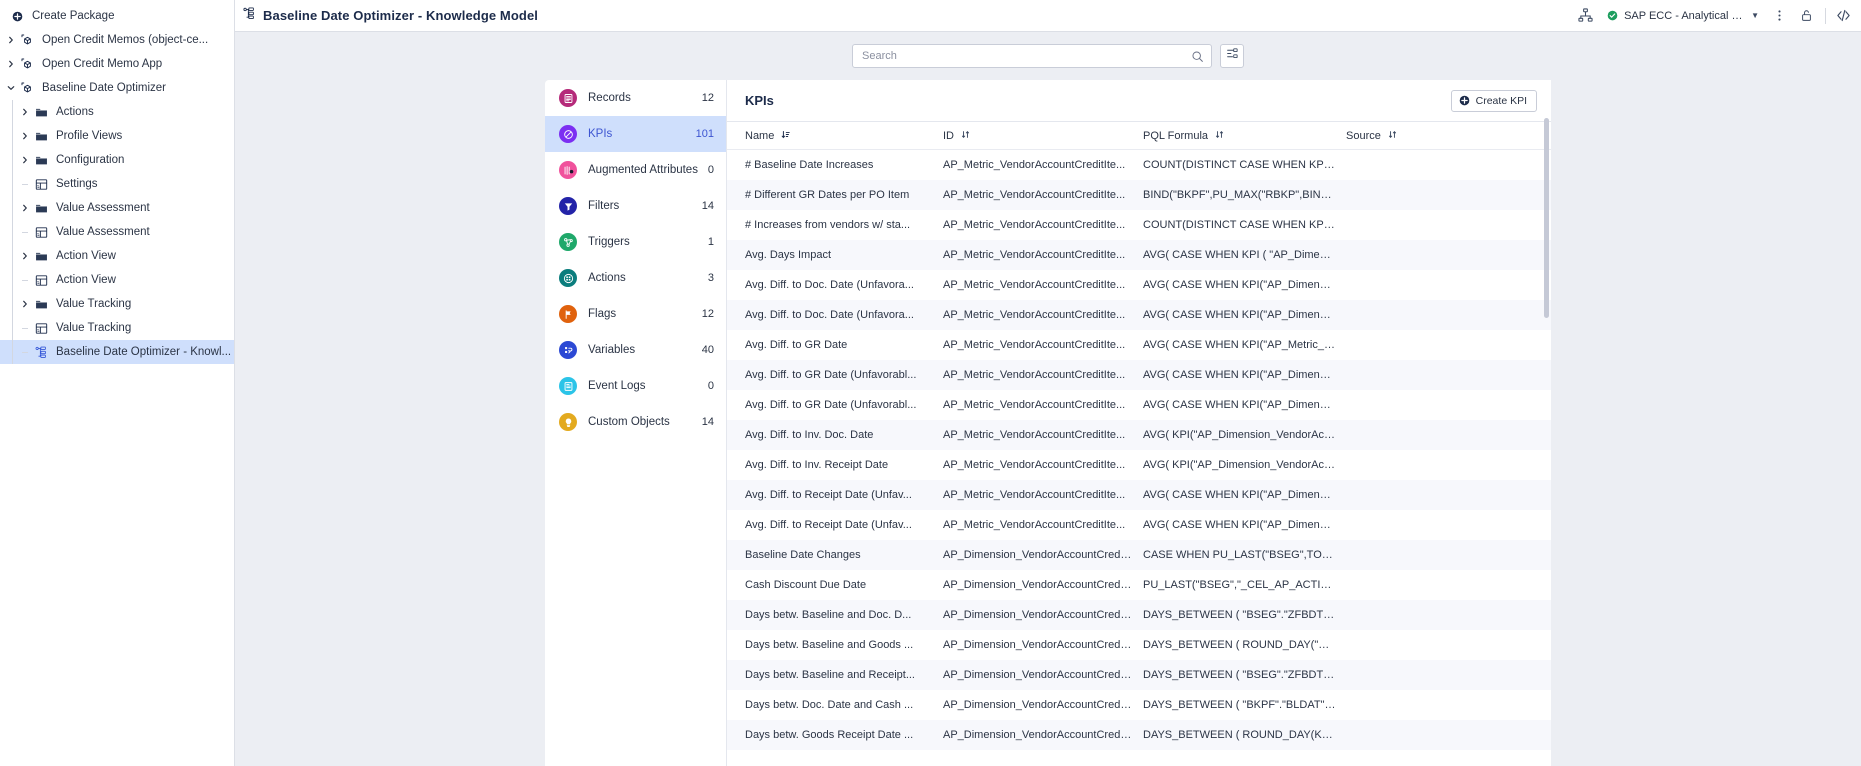 This screenshot has height=766, width=1861. Describe the element at coordinates (94, 328) in the screenshot. I see `explorer-item-label: Value Tracking` at that location.